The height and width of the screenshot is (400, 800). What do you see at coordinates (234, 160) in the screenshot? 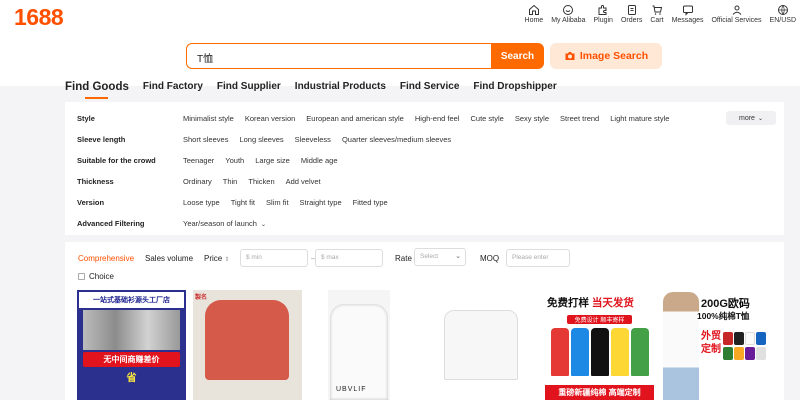
I see `filter-option: Youth` at bounding box center [234, 160].